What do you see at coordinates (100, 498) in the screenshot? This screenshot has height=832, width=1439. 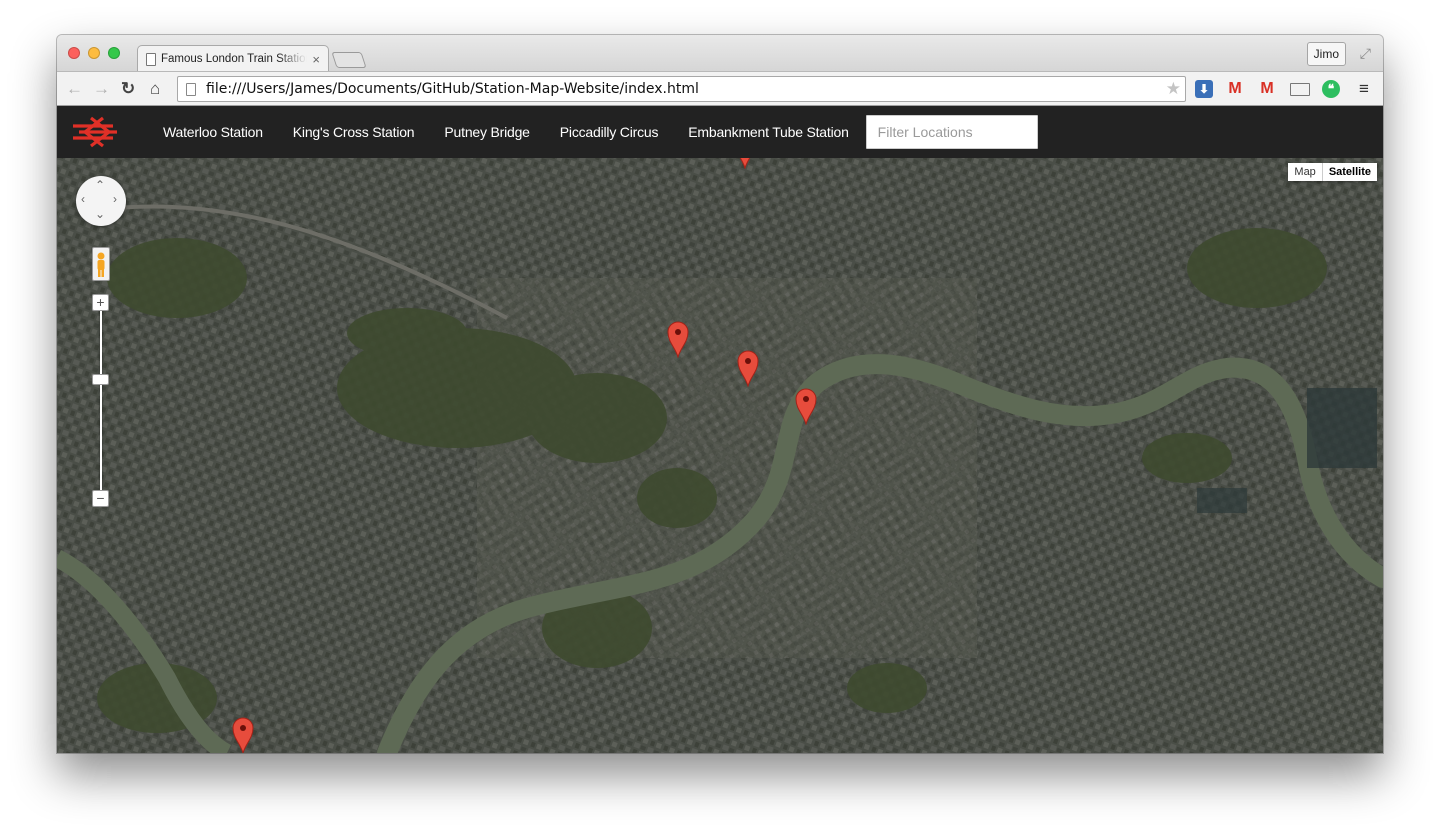 I see `zoom-out-button: −` at bounding box center [100, 498].